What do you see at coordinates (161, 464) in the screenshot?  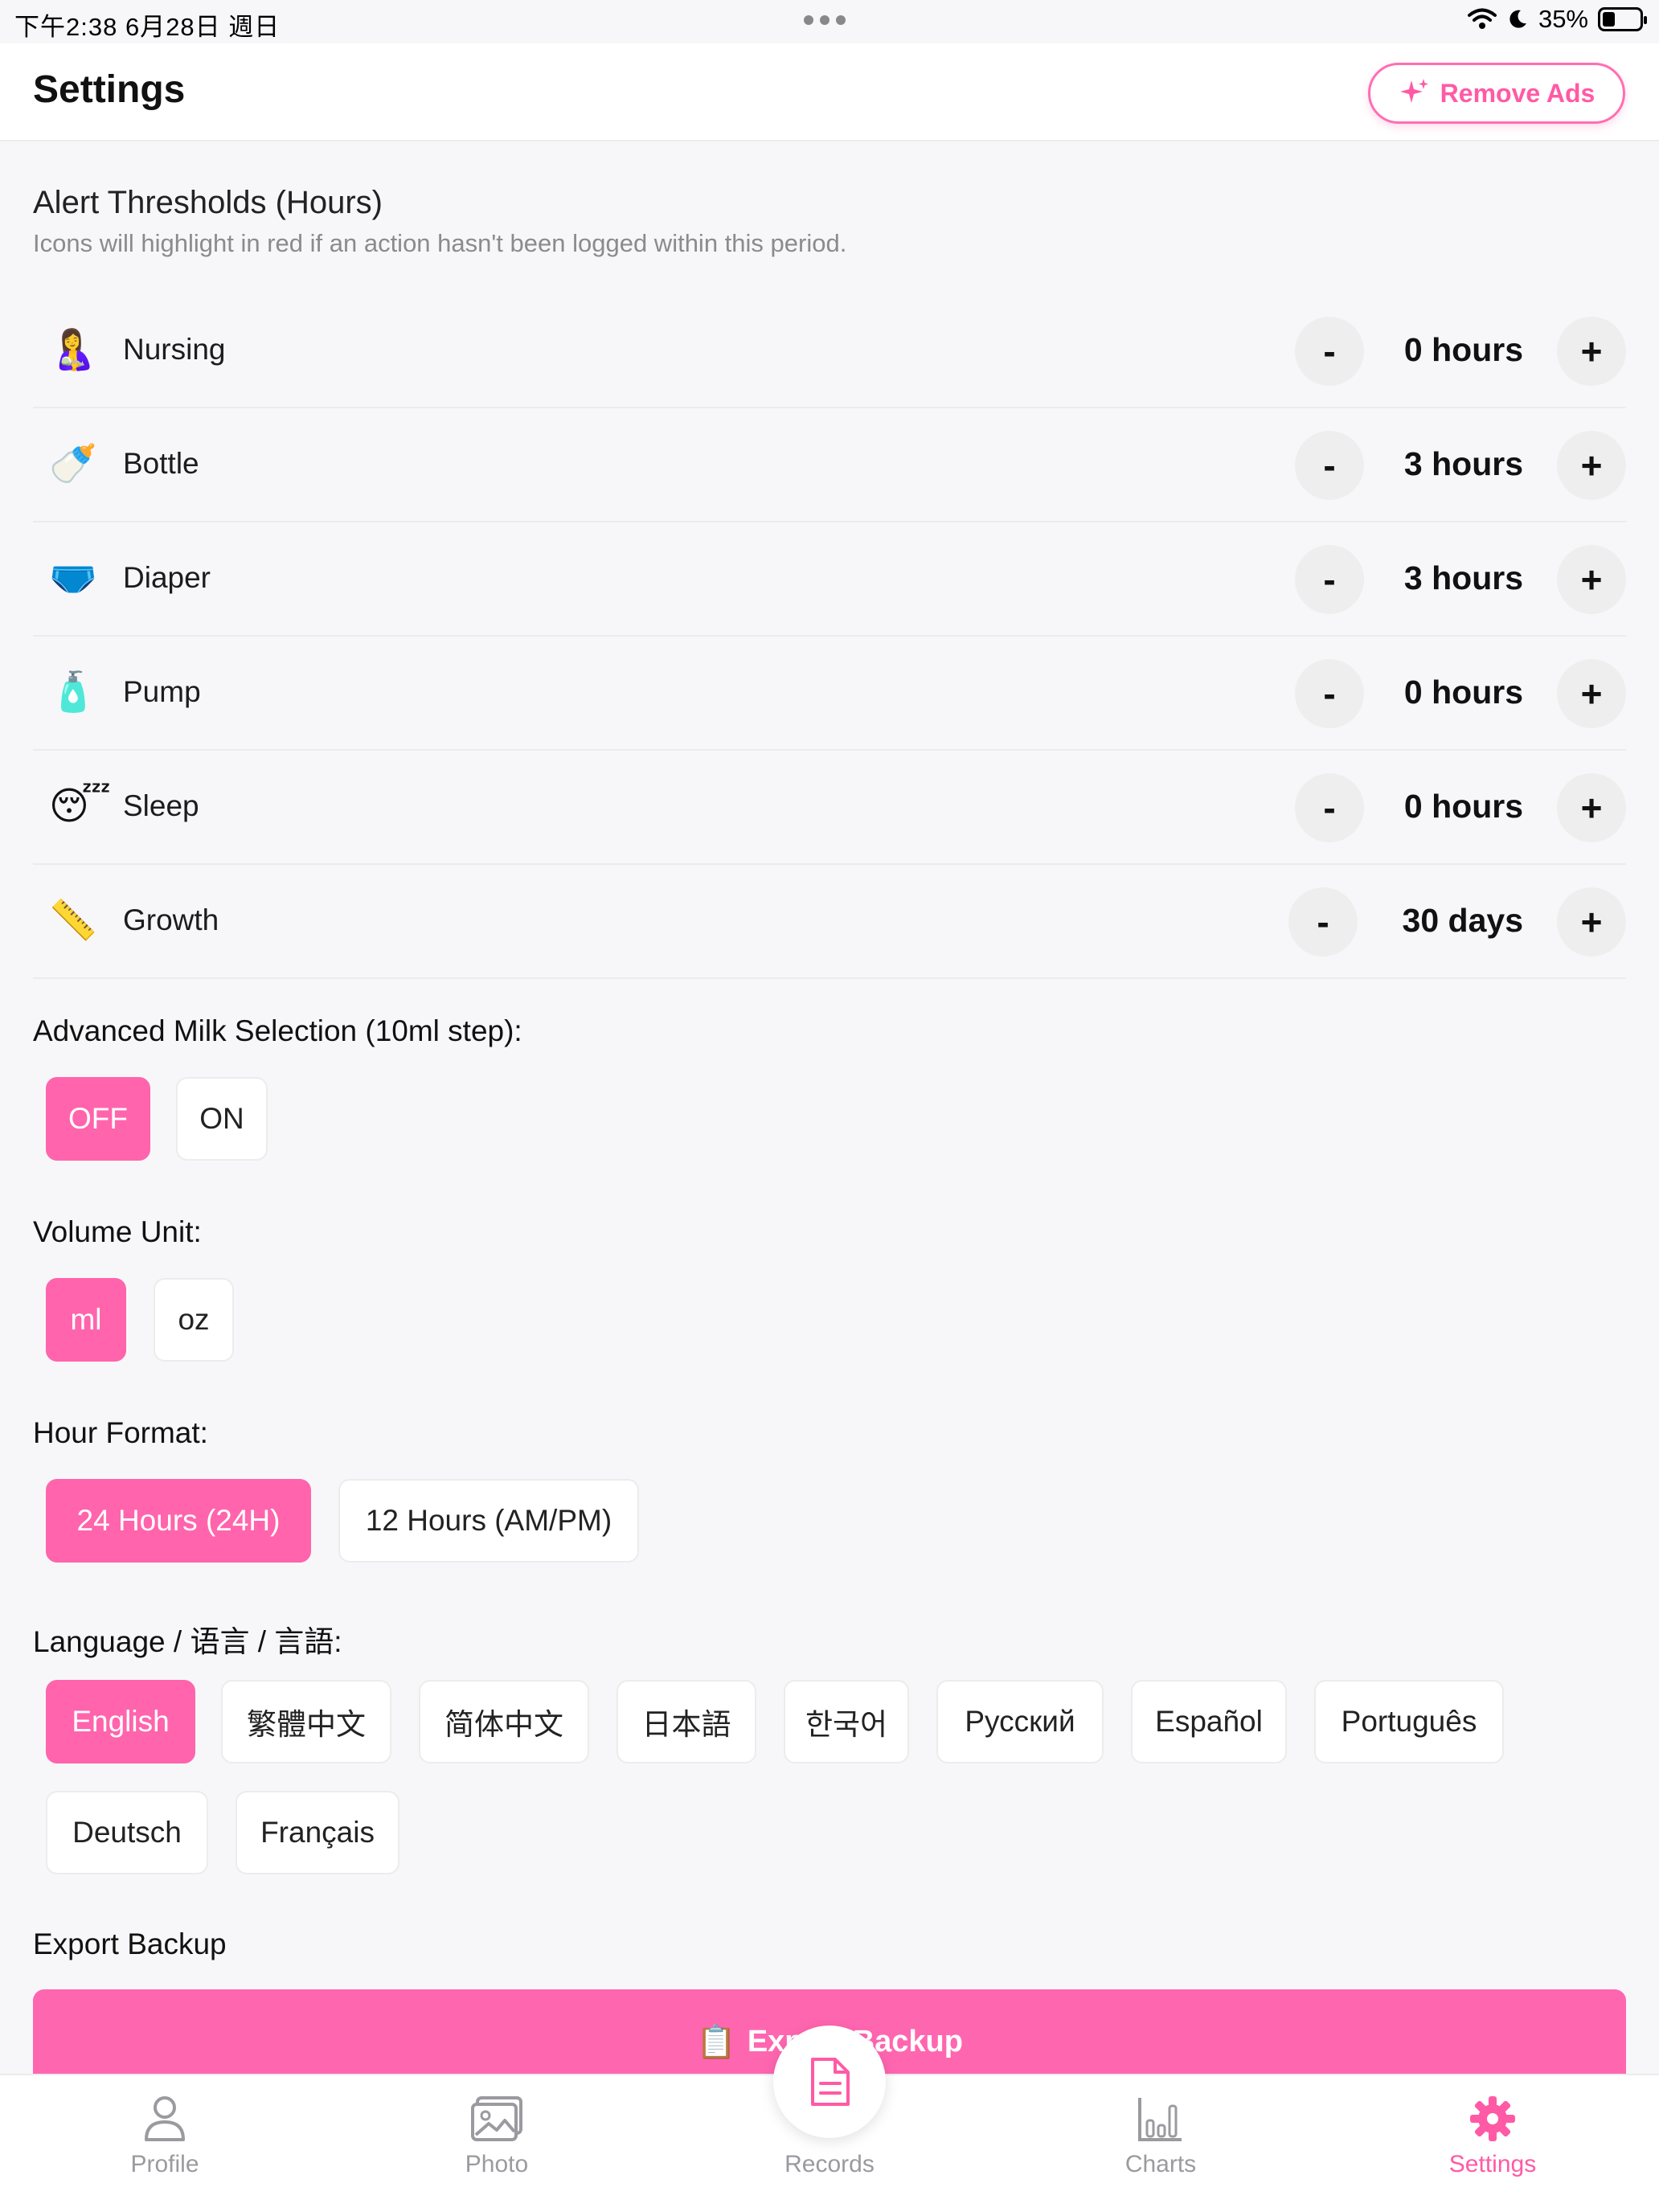 I see `threshold-label: Bottle` at bounding box center [161, 464].